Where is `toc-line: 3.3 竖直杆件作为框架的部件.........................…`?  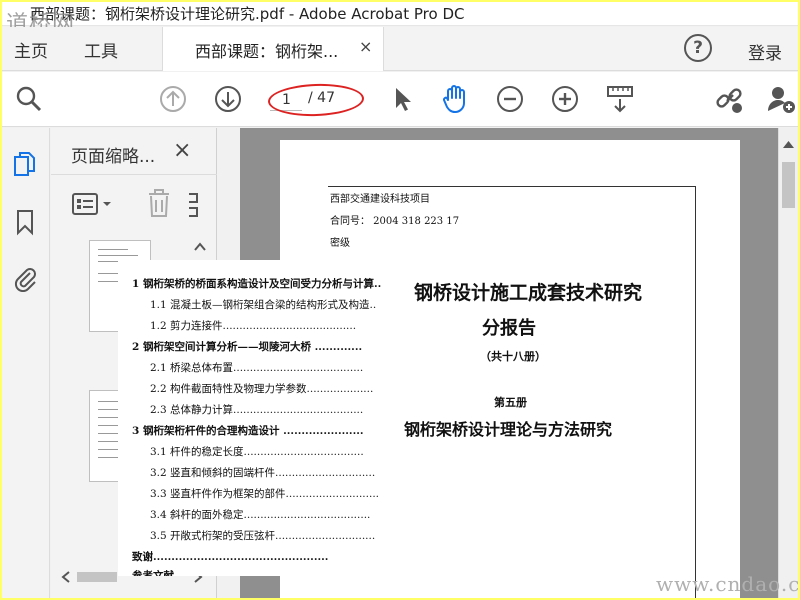
toc-line: 3.3 竖直杆件作为框架的部件.........................… is located at coordinates (264, 494).